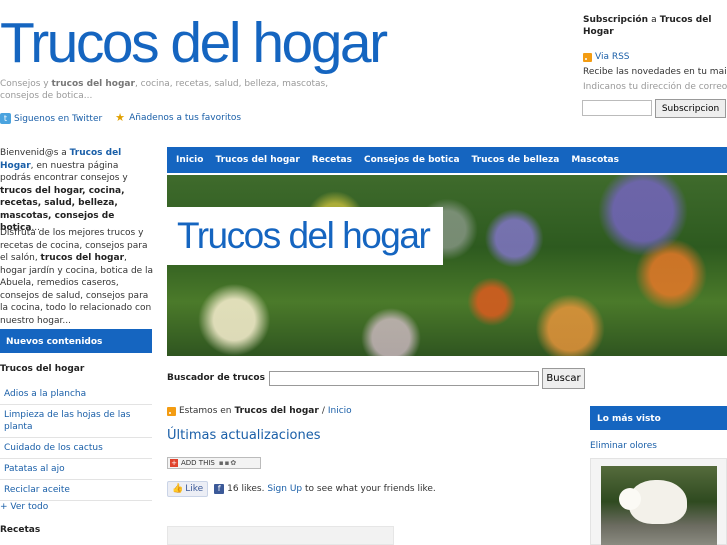  What do you see at coordinates (194, 489) in the screenshot?
I see `like-button-label: Like` at bounding box center [194, 489].